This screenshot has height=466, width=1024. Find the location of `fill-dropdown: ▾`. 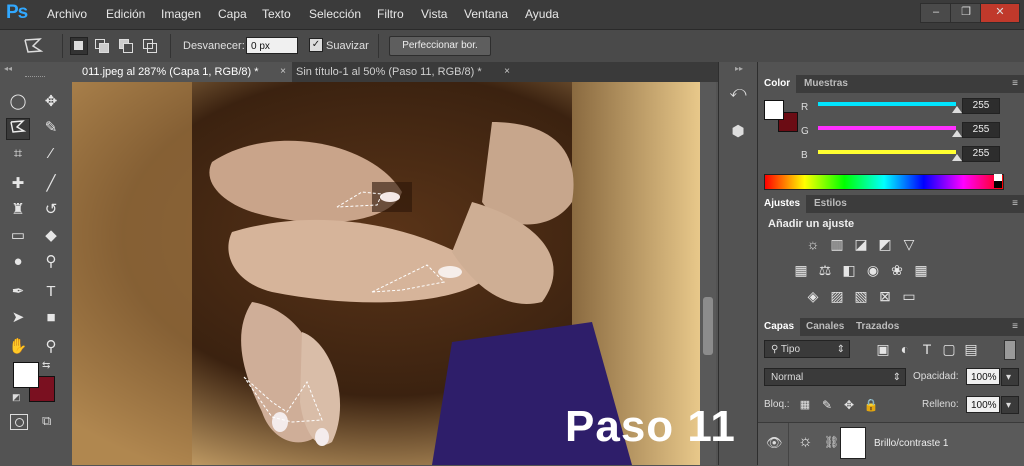

fill-dropdown: ▾ is located at coordinates (1010, 405).